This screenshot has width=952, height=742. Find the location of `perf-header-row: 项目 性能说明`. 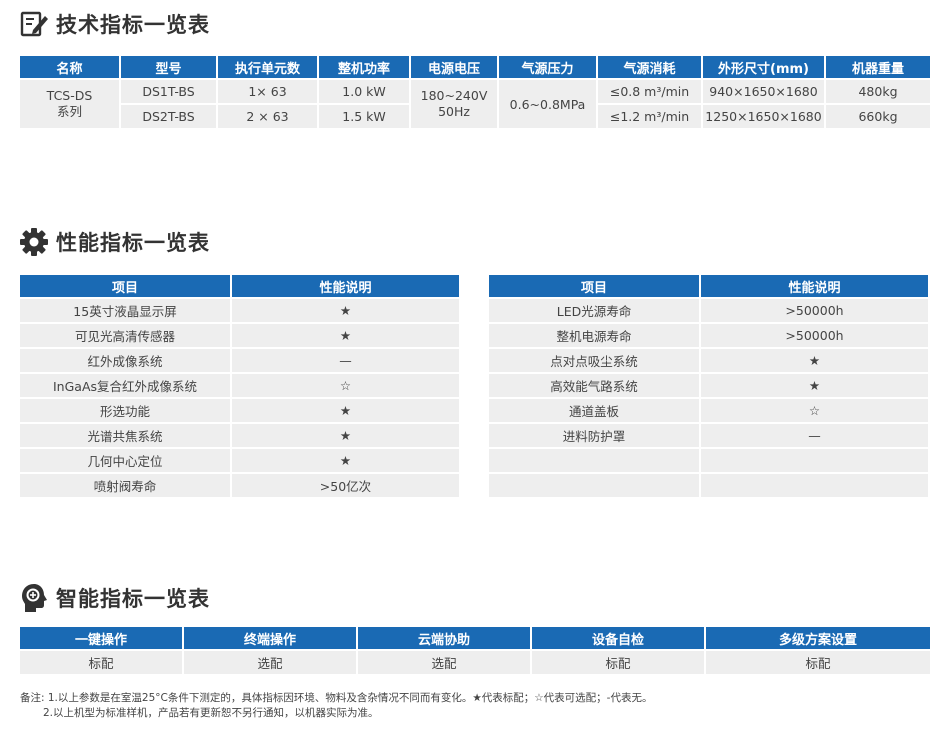

perf-header-row: 项目 性能说明 is located at coordinates (708, 286).